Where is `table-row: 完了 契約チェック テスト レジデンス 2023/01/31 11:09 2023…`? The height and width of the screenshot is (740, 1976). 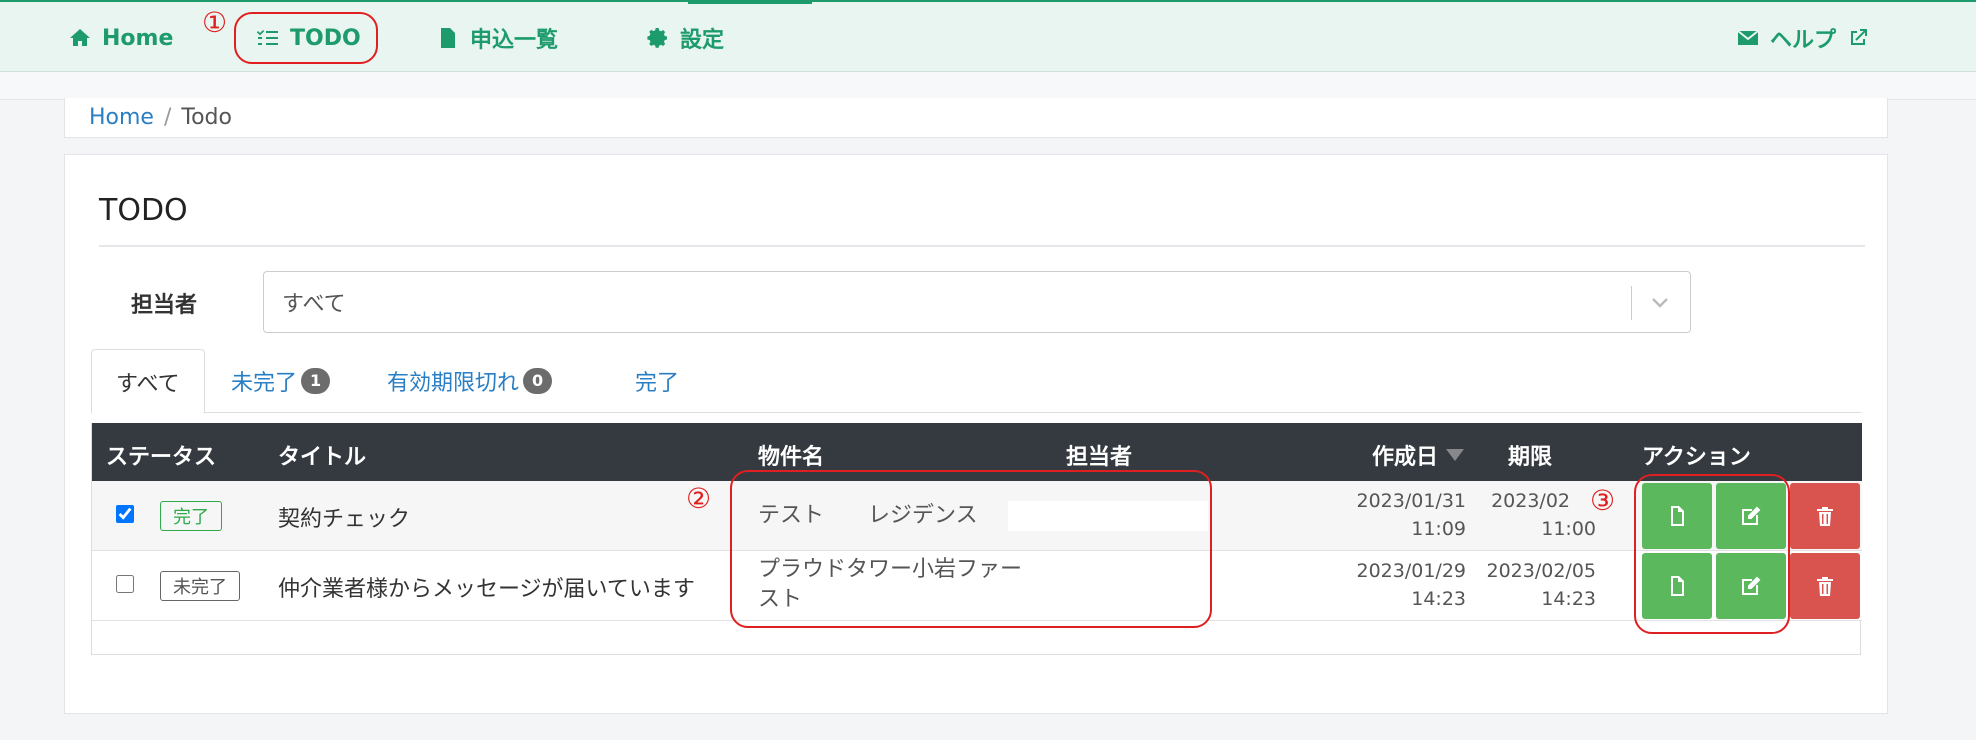
table-row: 完了 契約チェック テスト レジデンス 2023/01/31 11:09 2023… is located at coordinates (977, 516).